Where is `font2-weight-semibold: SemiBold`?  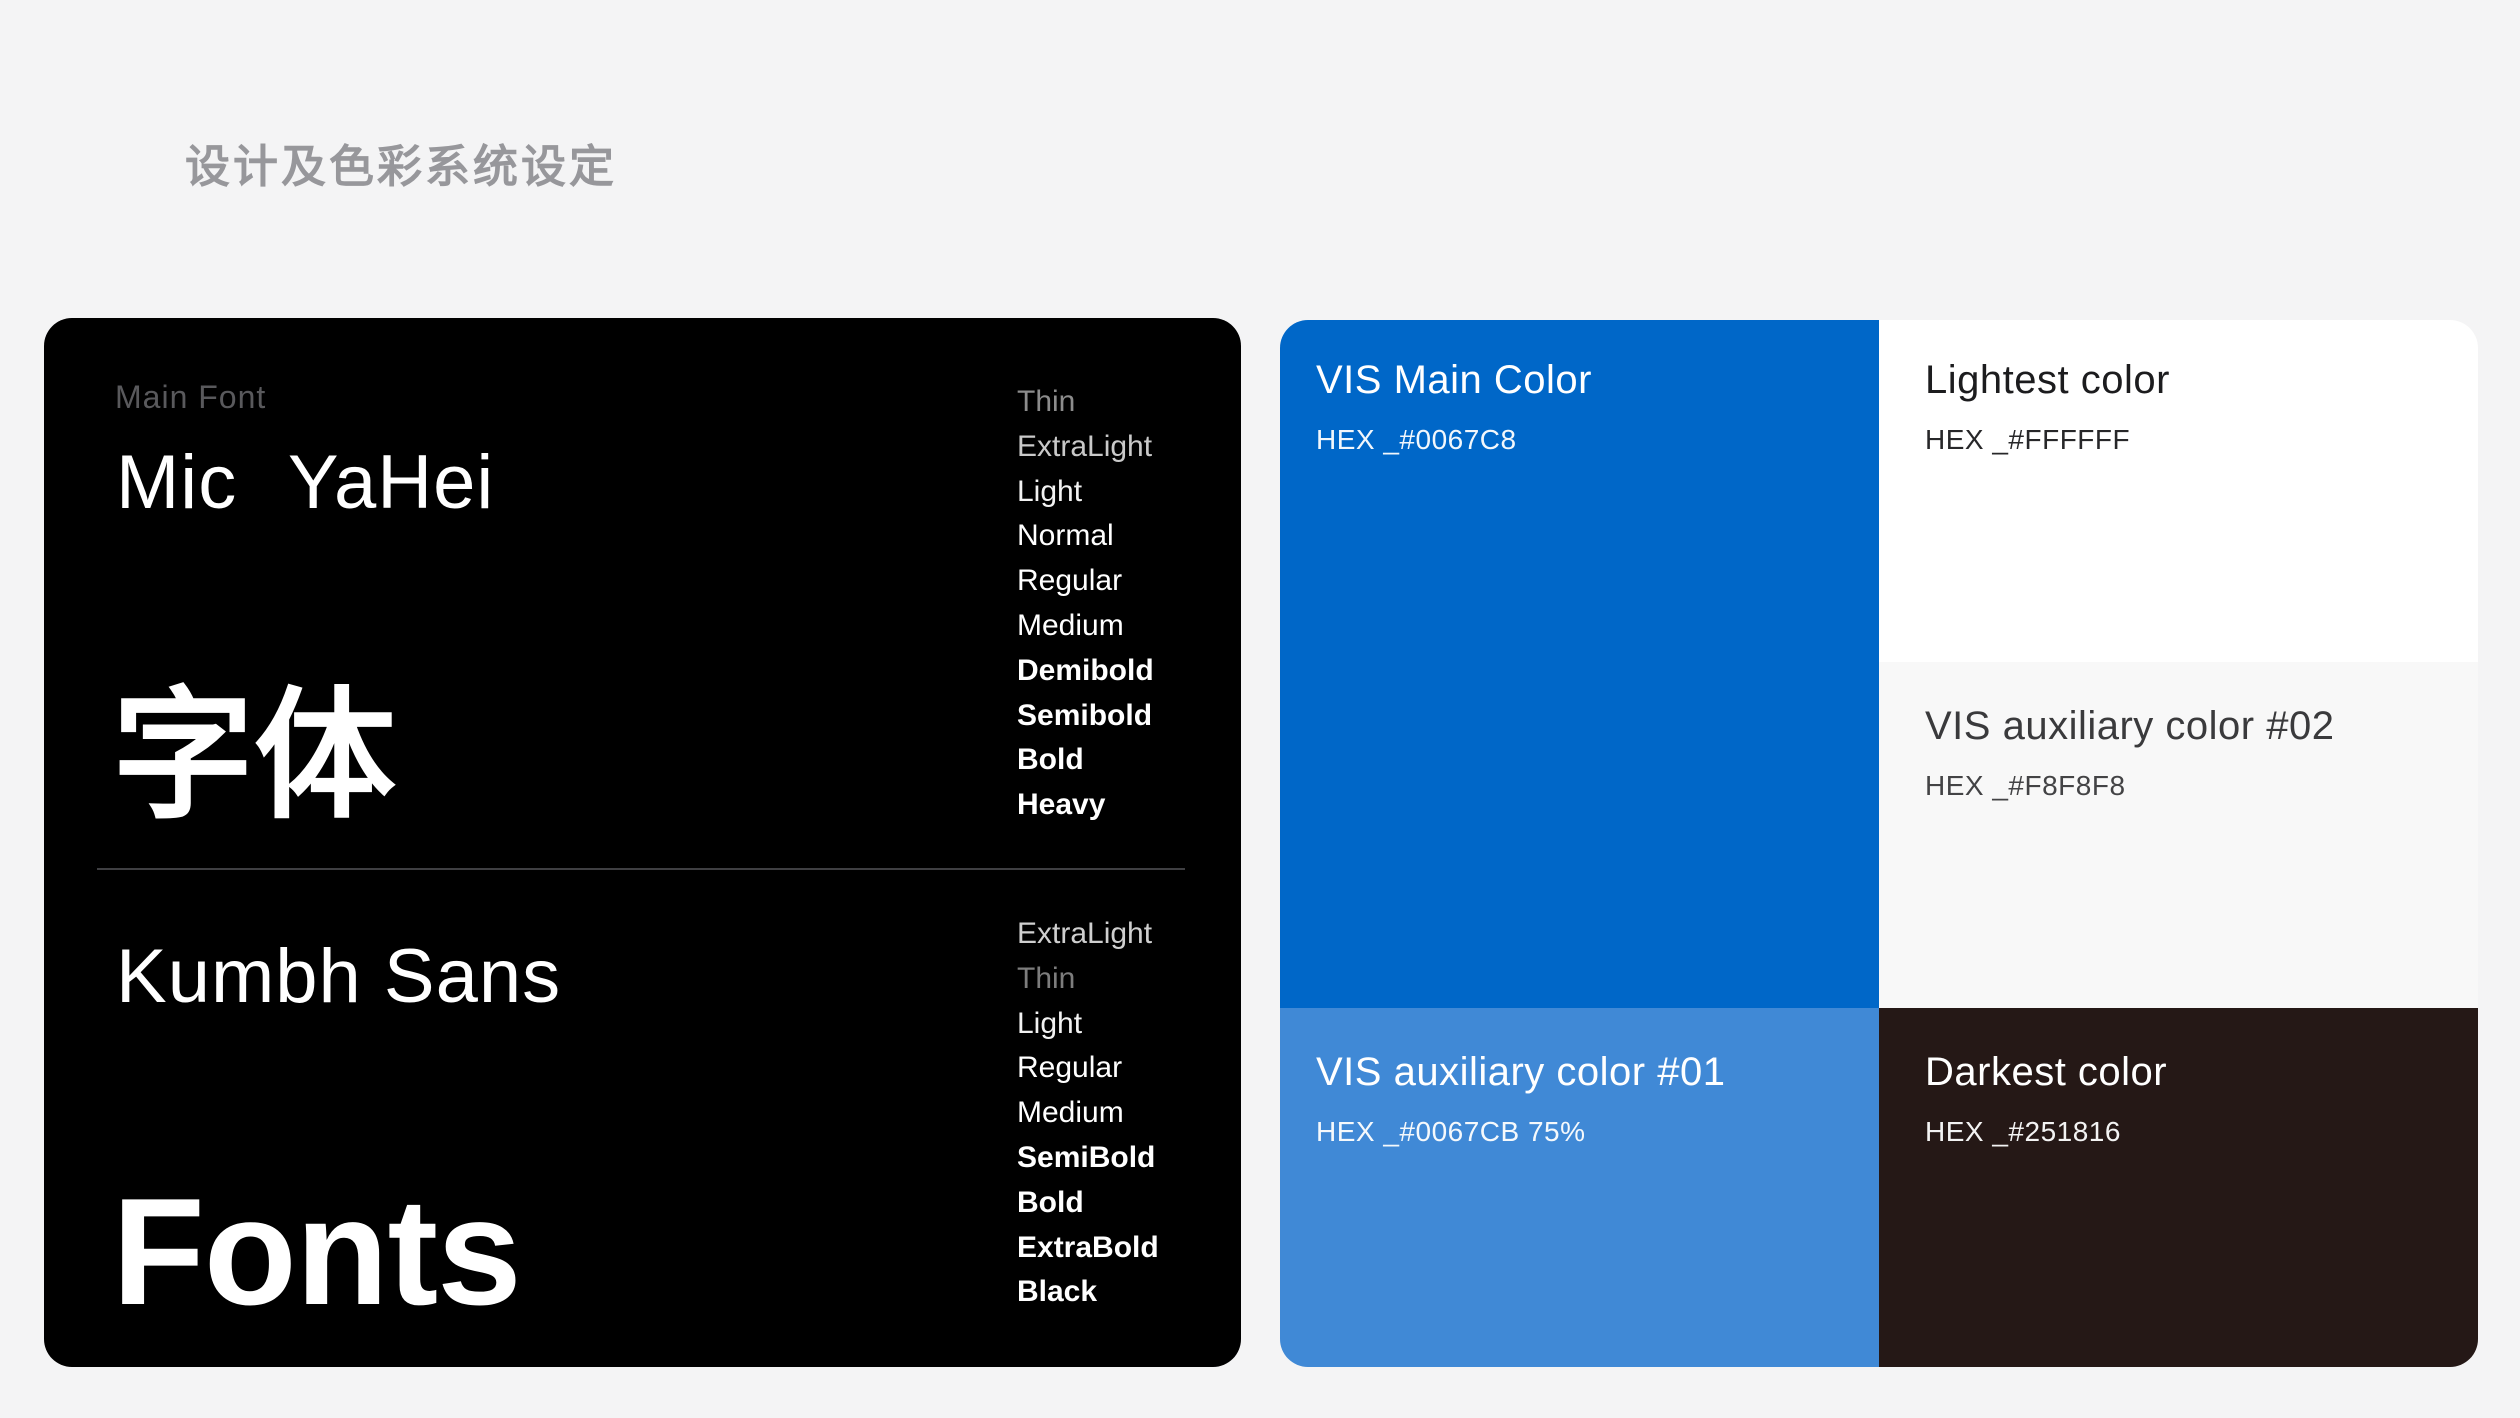
font2-weight-semibold: SemiBold is located at coordinates (1086, 1157).